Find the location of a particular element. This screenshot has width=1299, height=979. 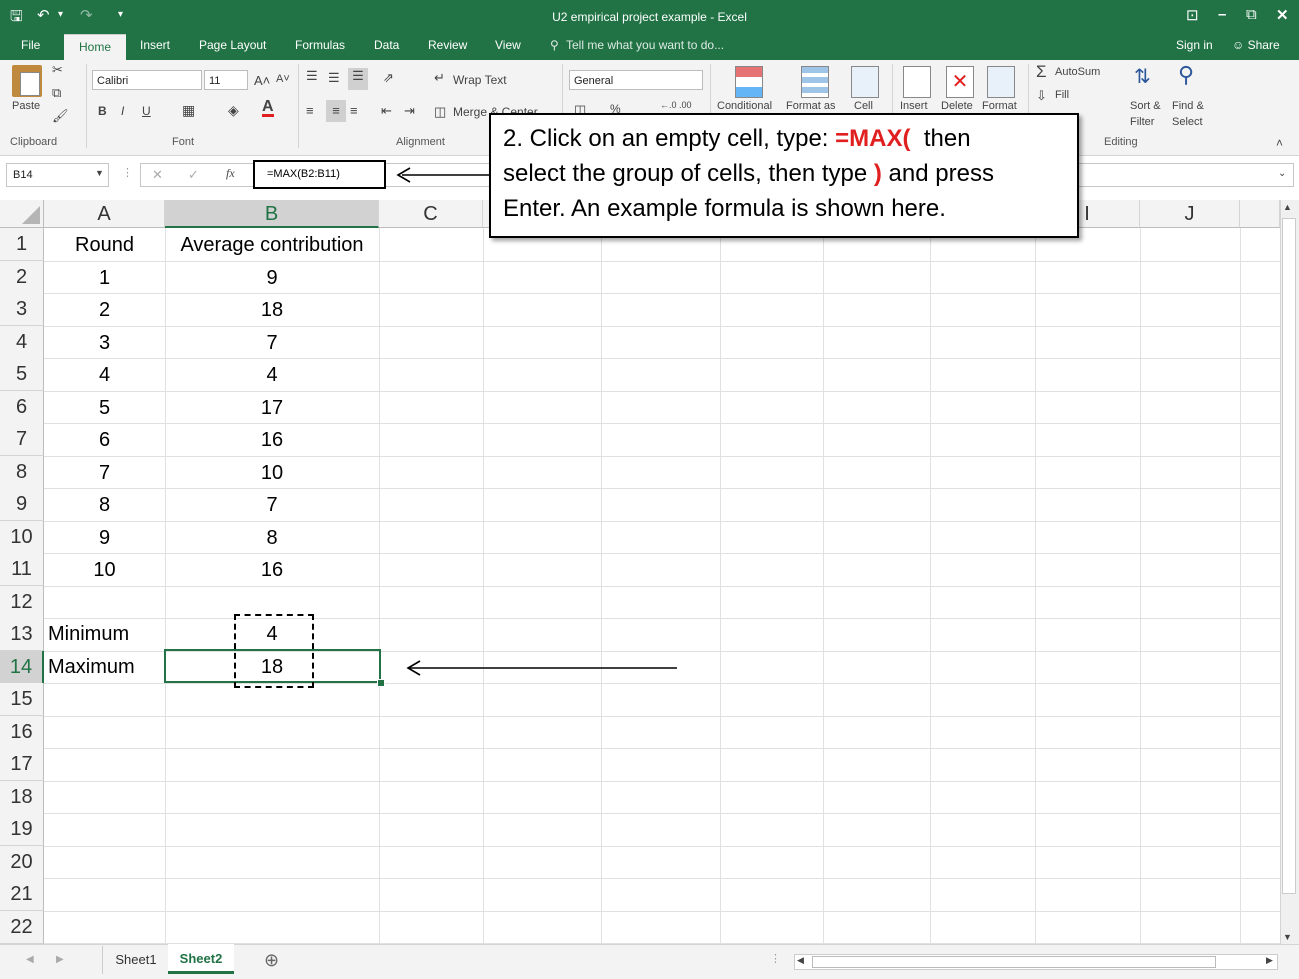

tab-page-layout: Page Layout is located at coordinates (232, 45).